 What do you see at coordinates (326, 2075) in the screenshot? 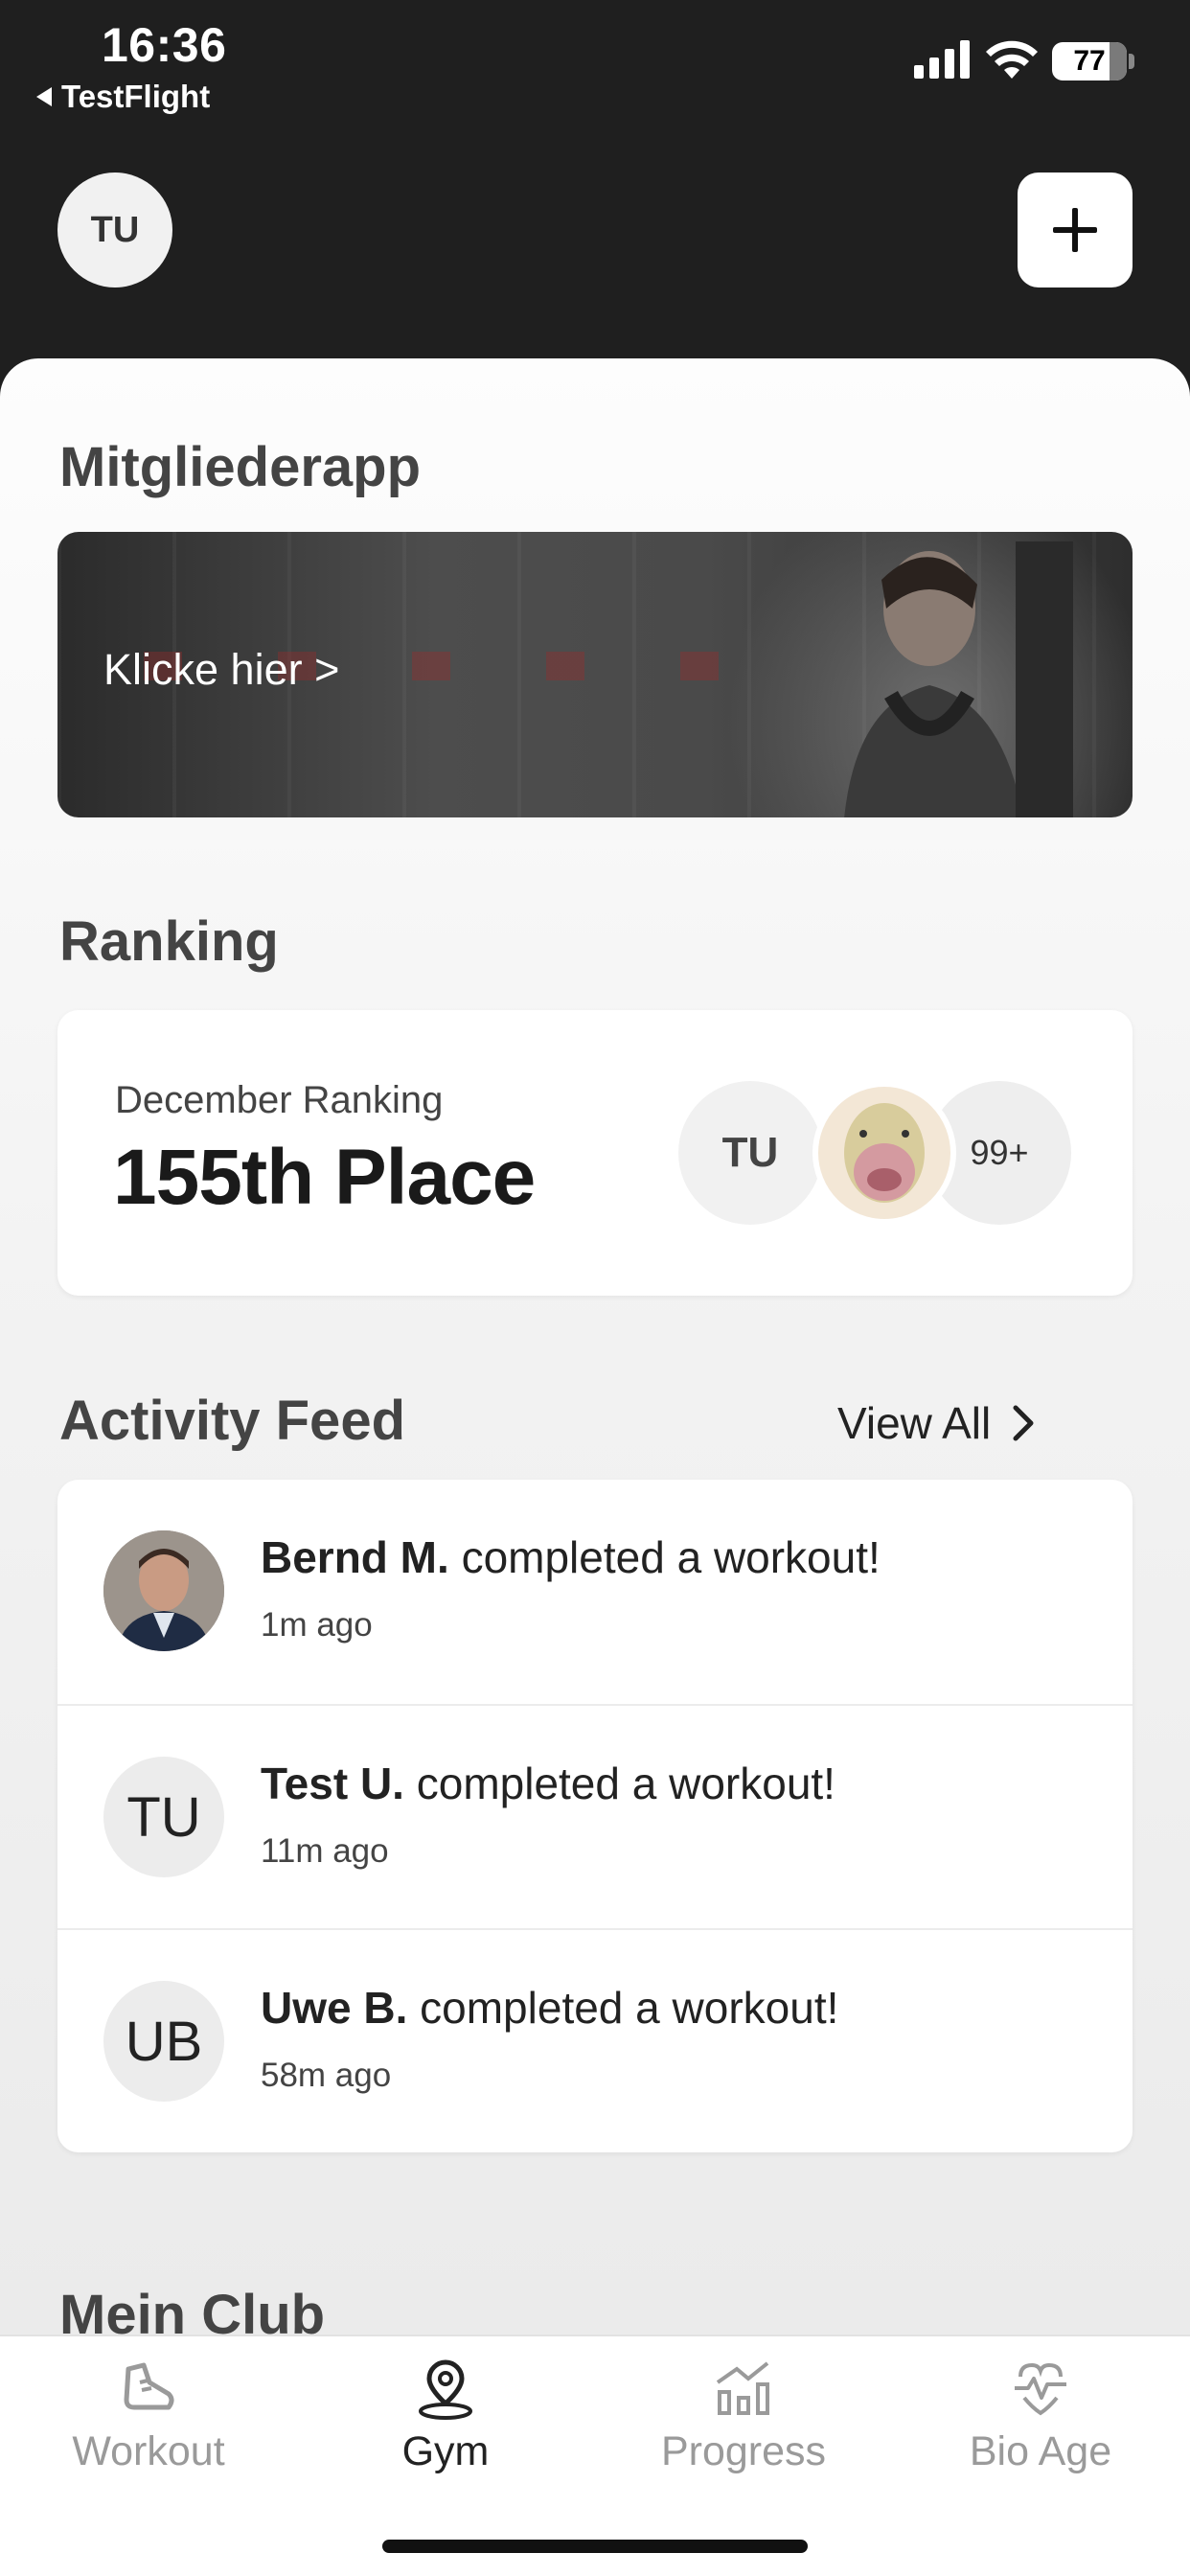
I see `feed-timestamp: 58m ago` at bounding box center [326, 2075].